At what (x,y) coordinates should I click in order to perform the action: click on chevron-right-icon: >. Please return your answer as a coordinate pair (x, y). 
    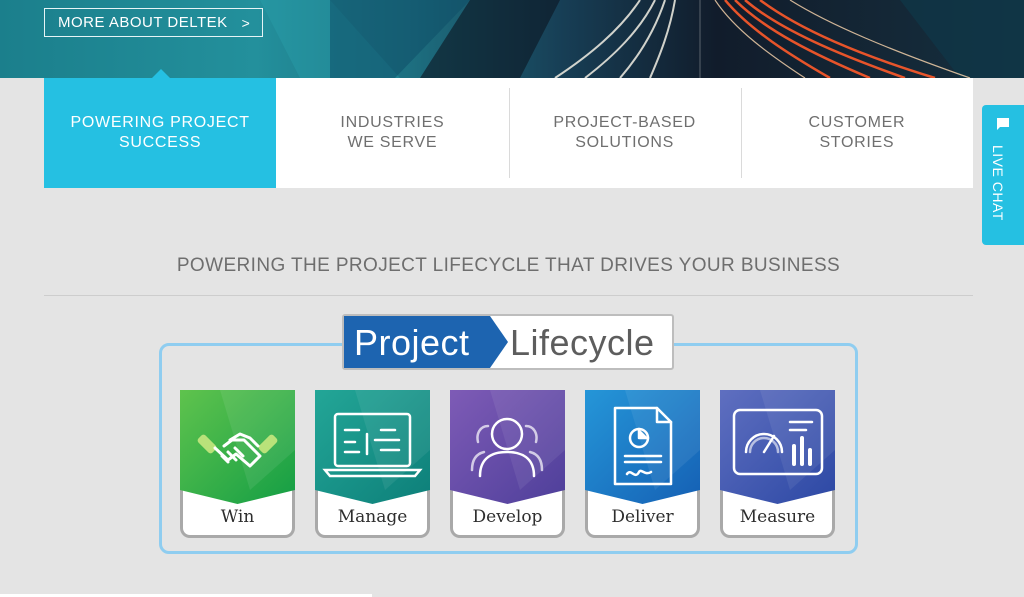
    Looking at the image, I should click on (246, 22).